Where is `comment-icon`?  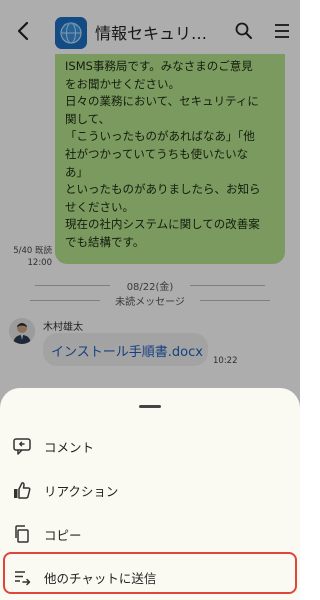
comment-icon is located at coordinates (22, 446).